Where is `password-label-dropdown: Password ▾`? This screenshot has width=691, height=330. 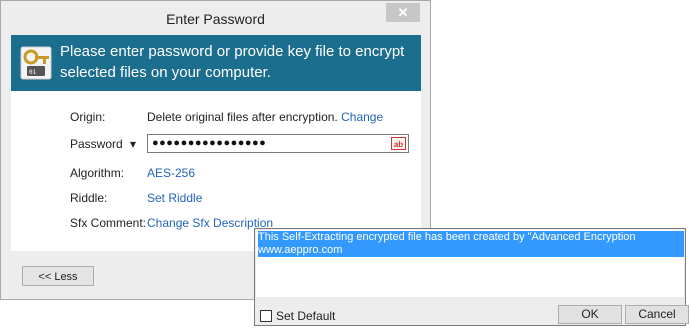 password-label-dropdown: Password ▾ is located at coordinates (103, 144).